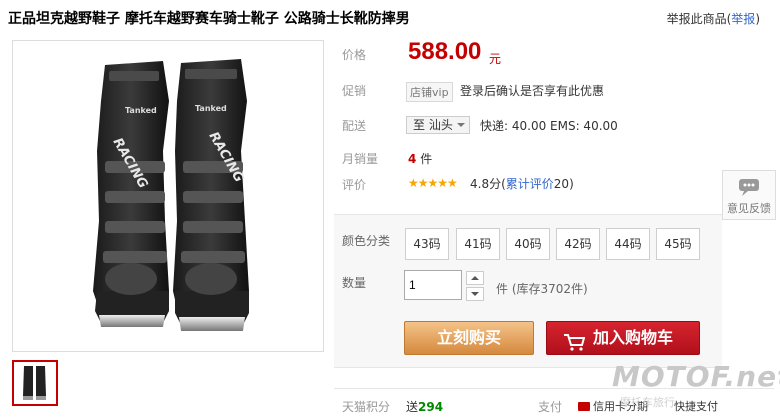  I want to click on size-option-42: 42码, so click(578, 244).